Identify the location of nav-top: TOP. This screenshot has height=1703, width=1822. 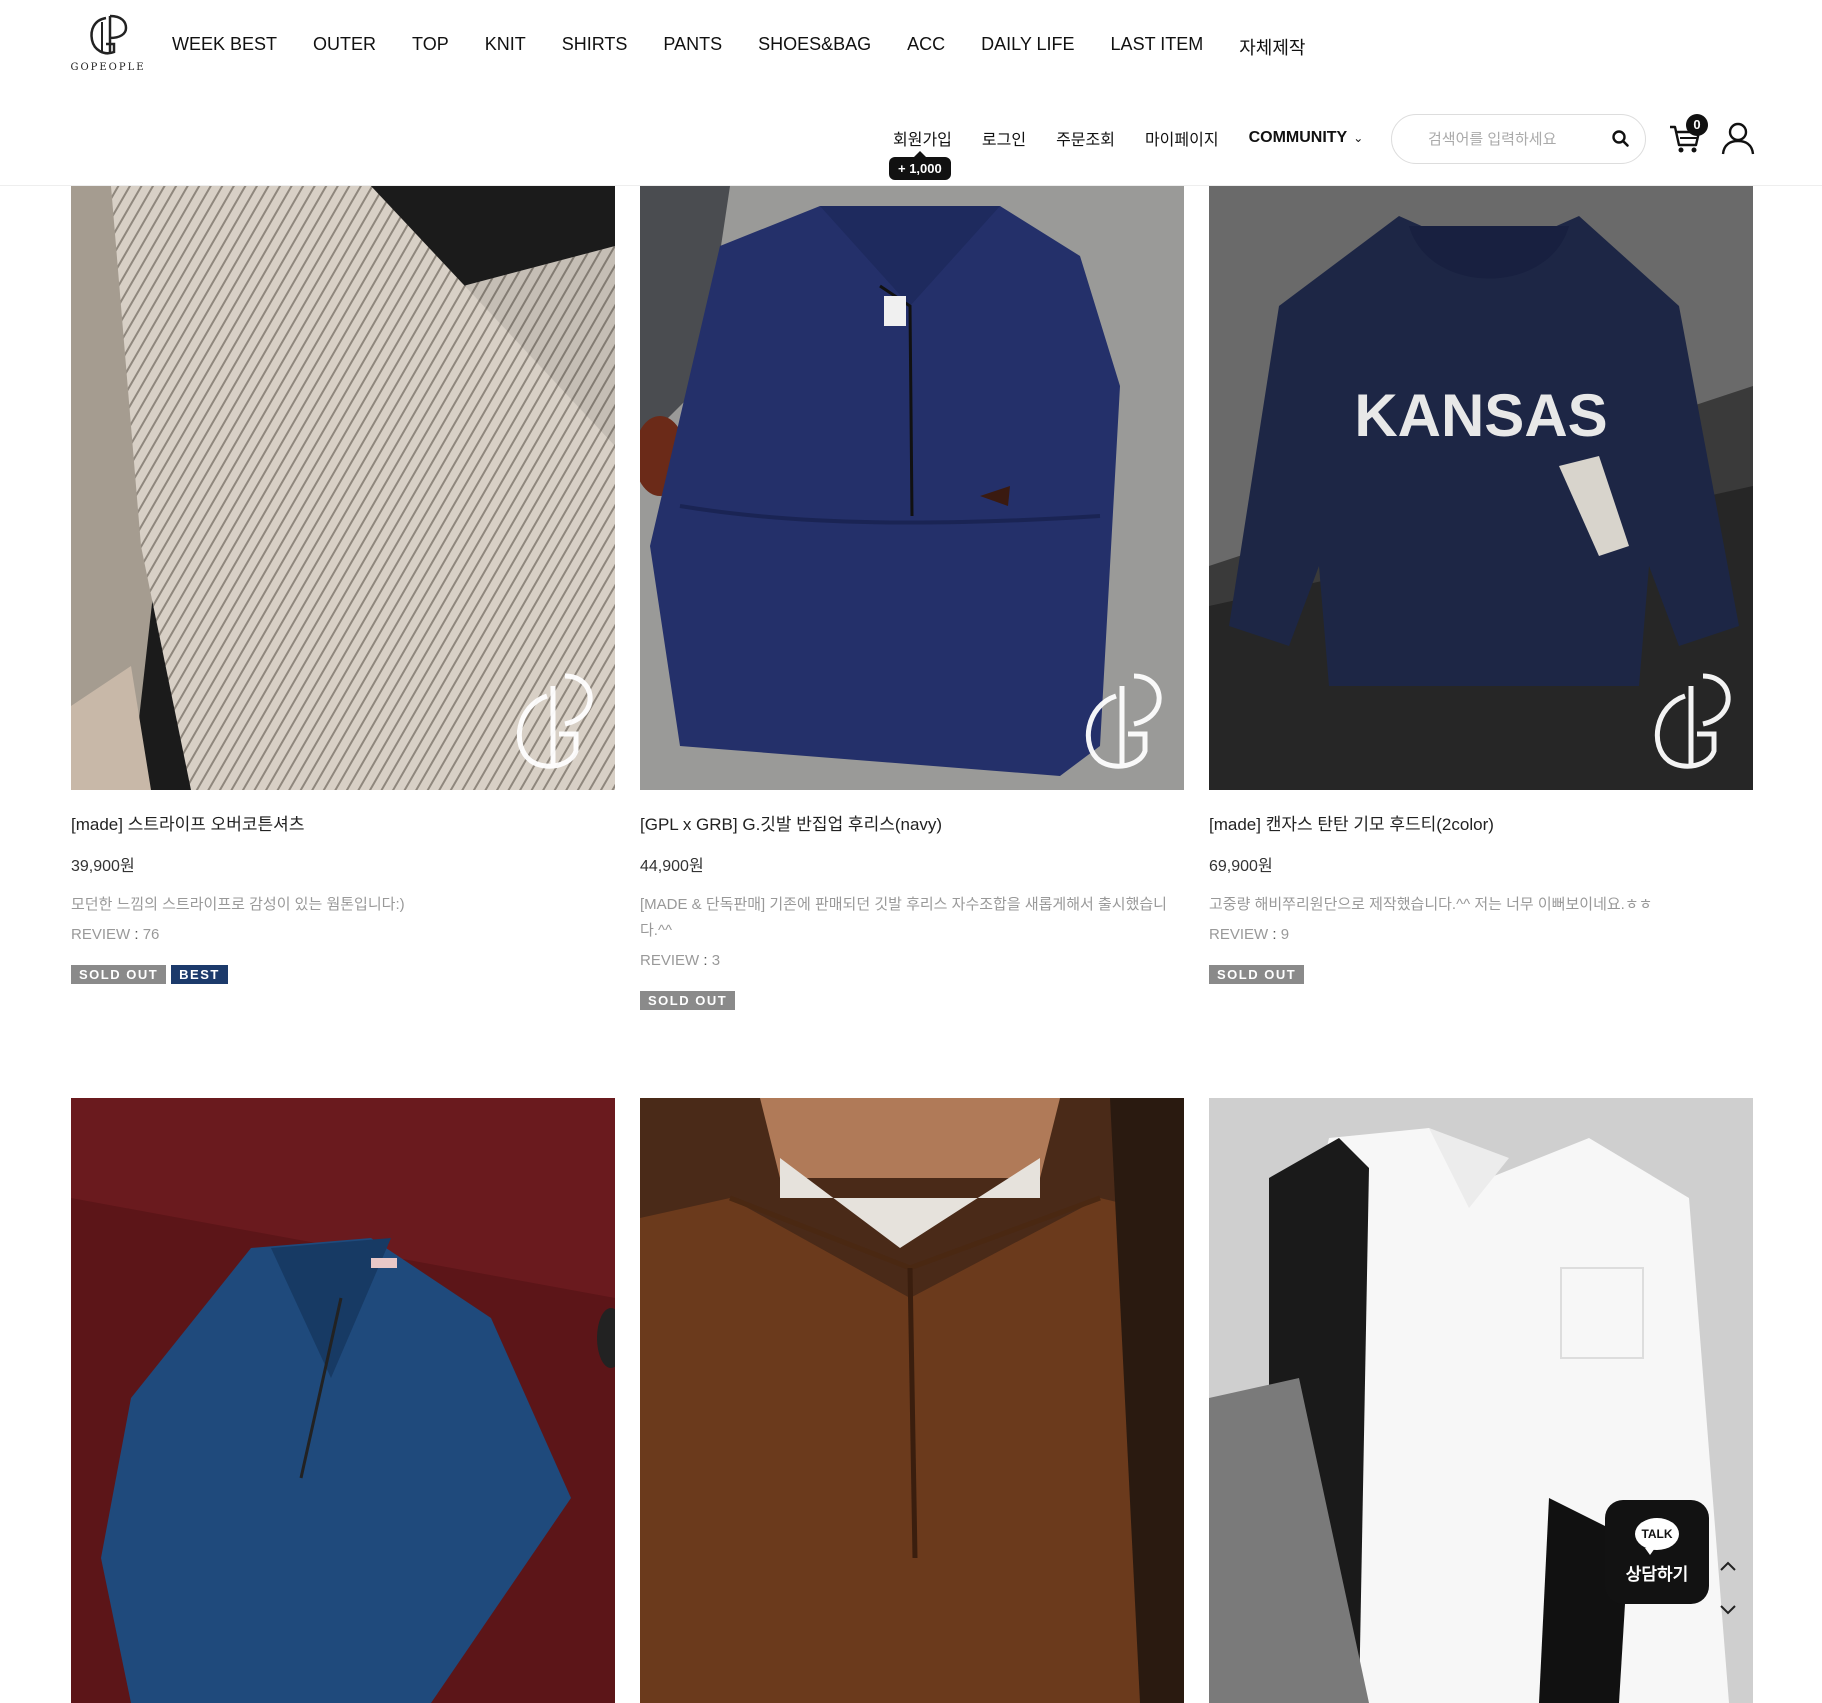
(430, 47).